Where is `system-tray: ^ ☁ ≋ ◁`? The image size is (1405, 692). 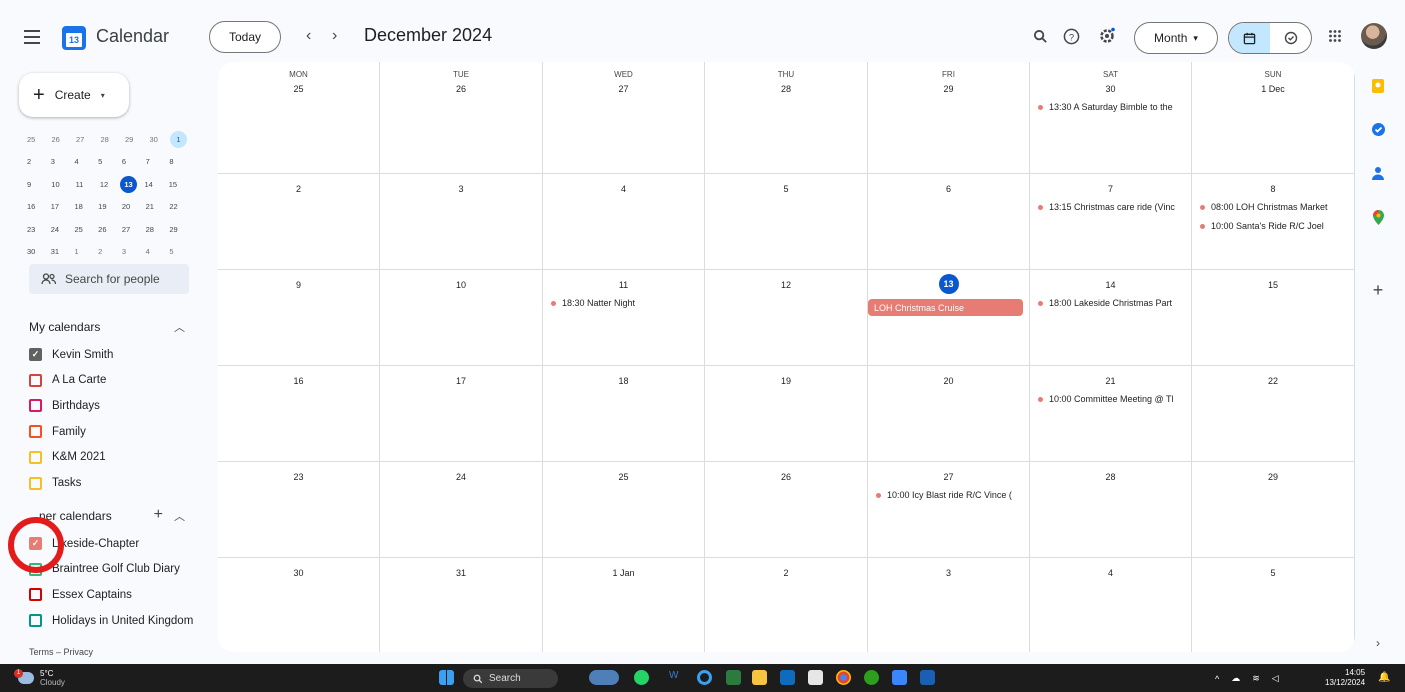
system-tray: ^ ☁ ≋ ◁ is located at coordinates (1247, 678).